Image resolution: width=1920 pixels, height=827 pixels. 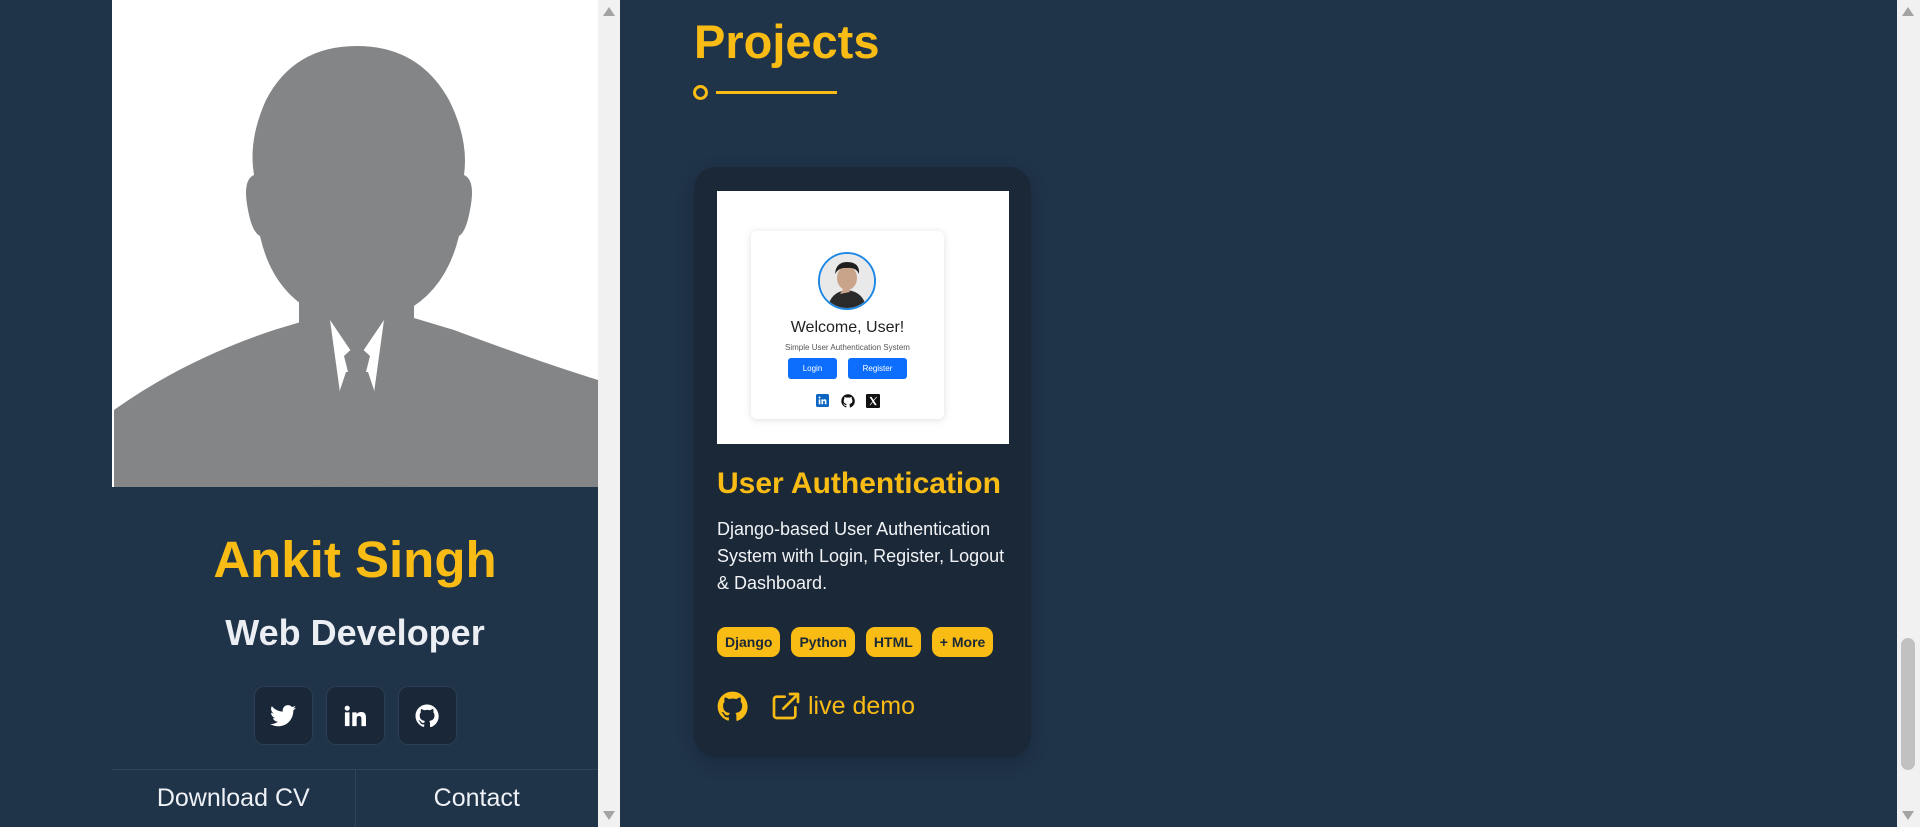 What do you see at coordinates (1908, 413) in the screenshot?
I see `page-scrollbar` at bounding box center [1908, 413].